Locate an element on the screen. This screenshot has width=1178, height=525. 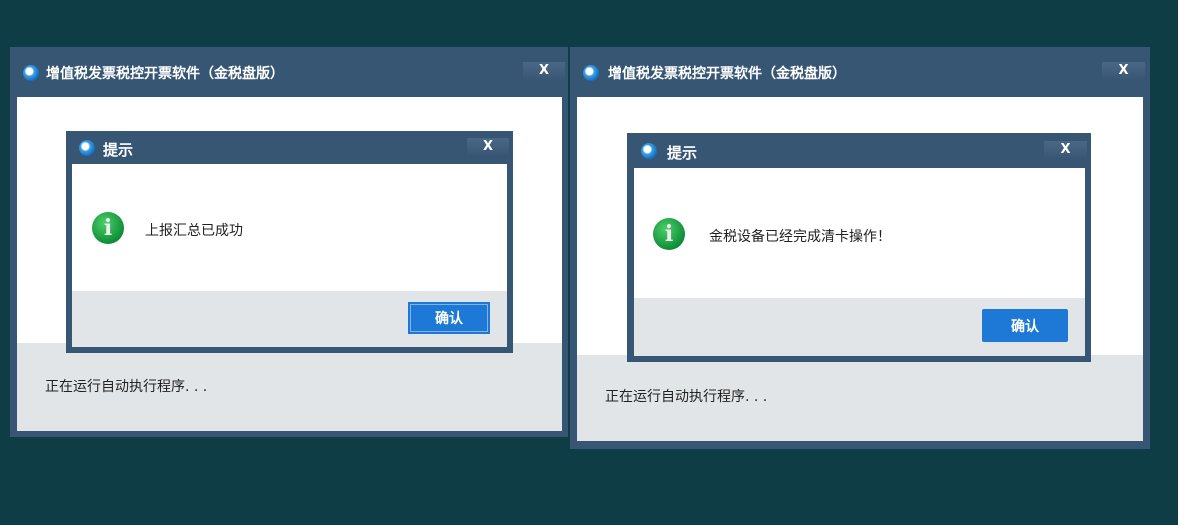
dialog-content is located at coordinates (289, 227).